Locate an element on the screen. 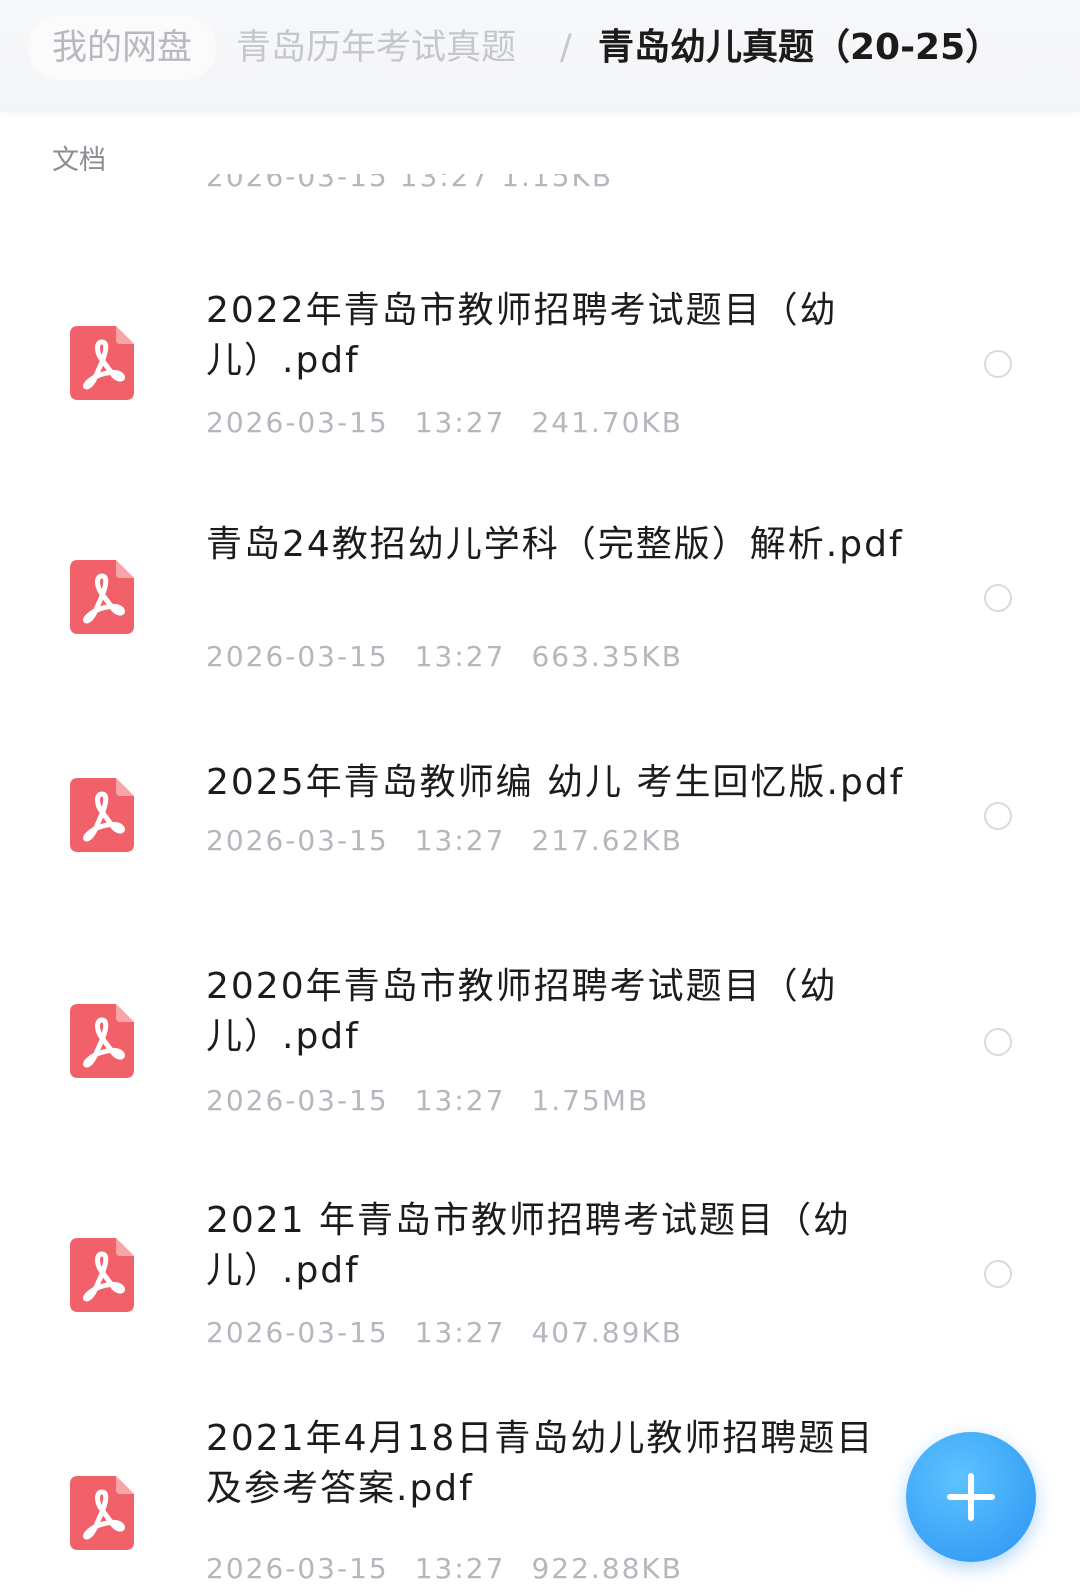  file-name: 2025年青岛教师编 幼儿 考生回忆版.pdf is located at coordinates (555, 782).